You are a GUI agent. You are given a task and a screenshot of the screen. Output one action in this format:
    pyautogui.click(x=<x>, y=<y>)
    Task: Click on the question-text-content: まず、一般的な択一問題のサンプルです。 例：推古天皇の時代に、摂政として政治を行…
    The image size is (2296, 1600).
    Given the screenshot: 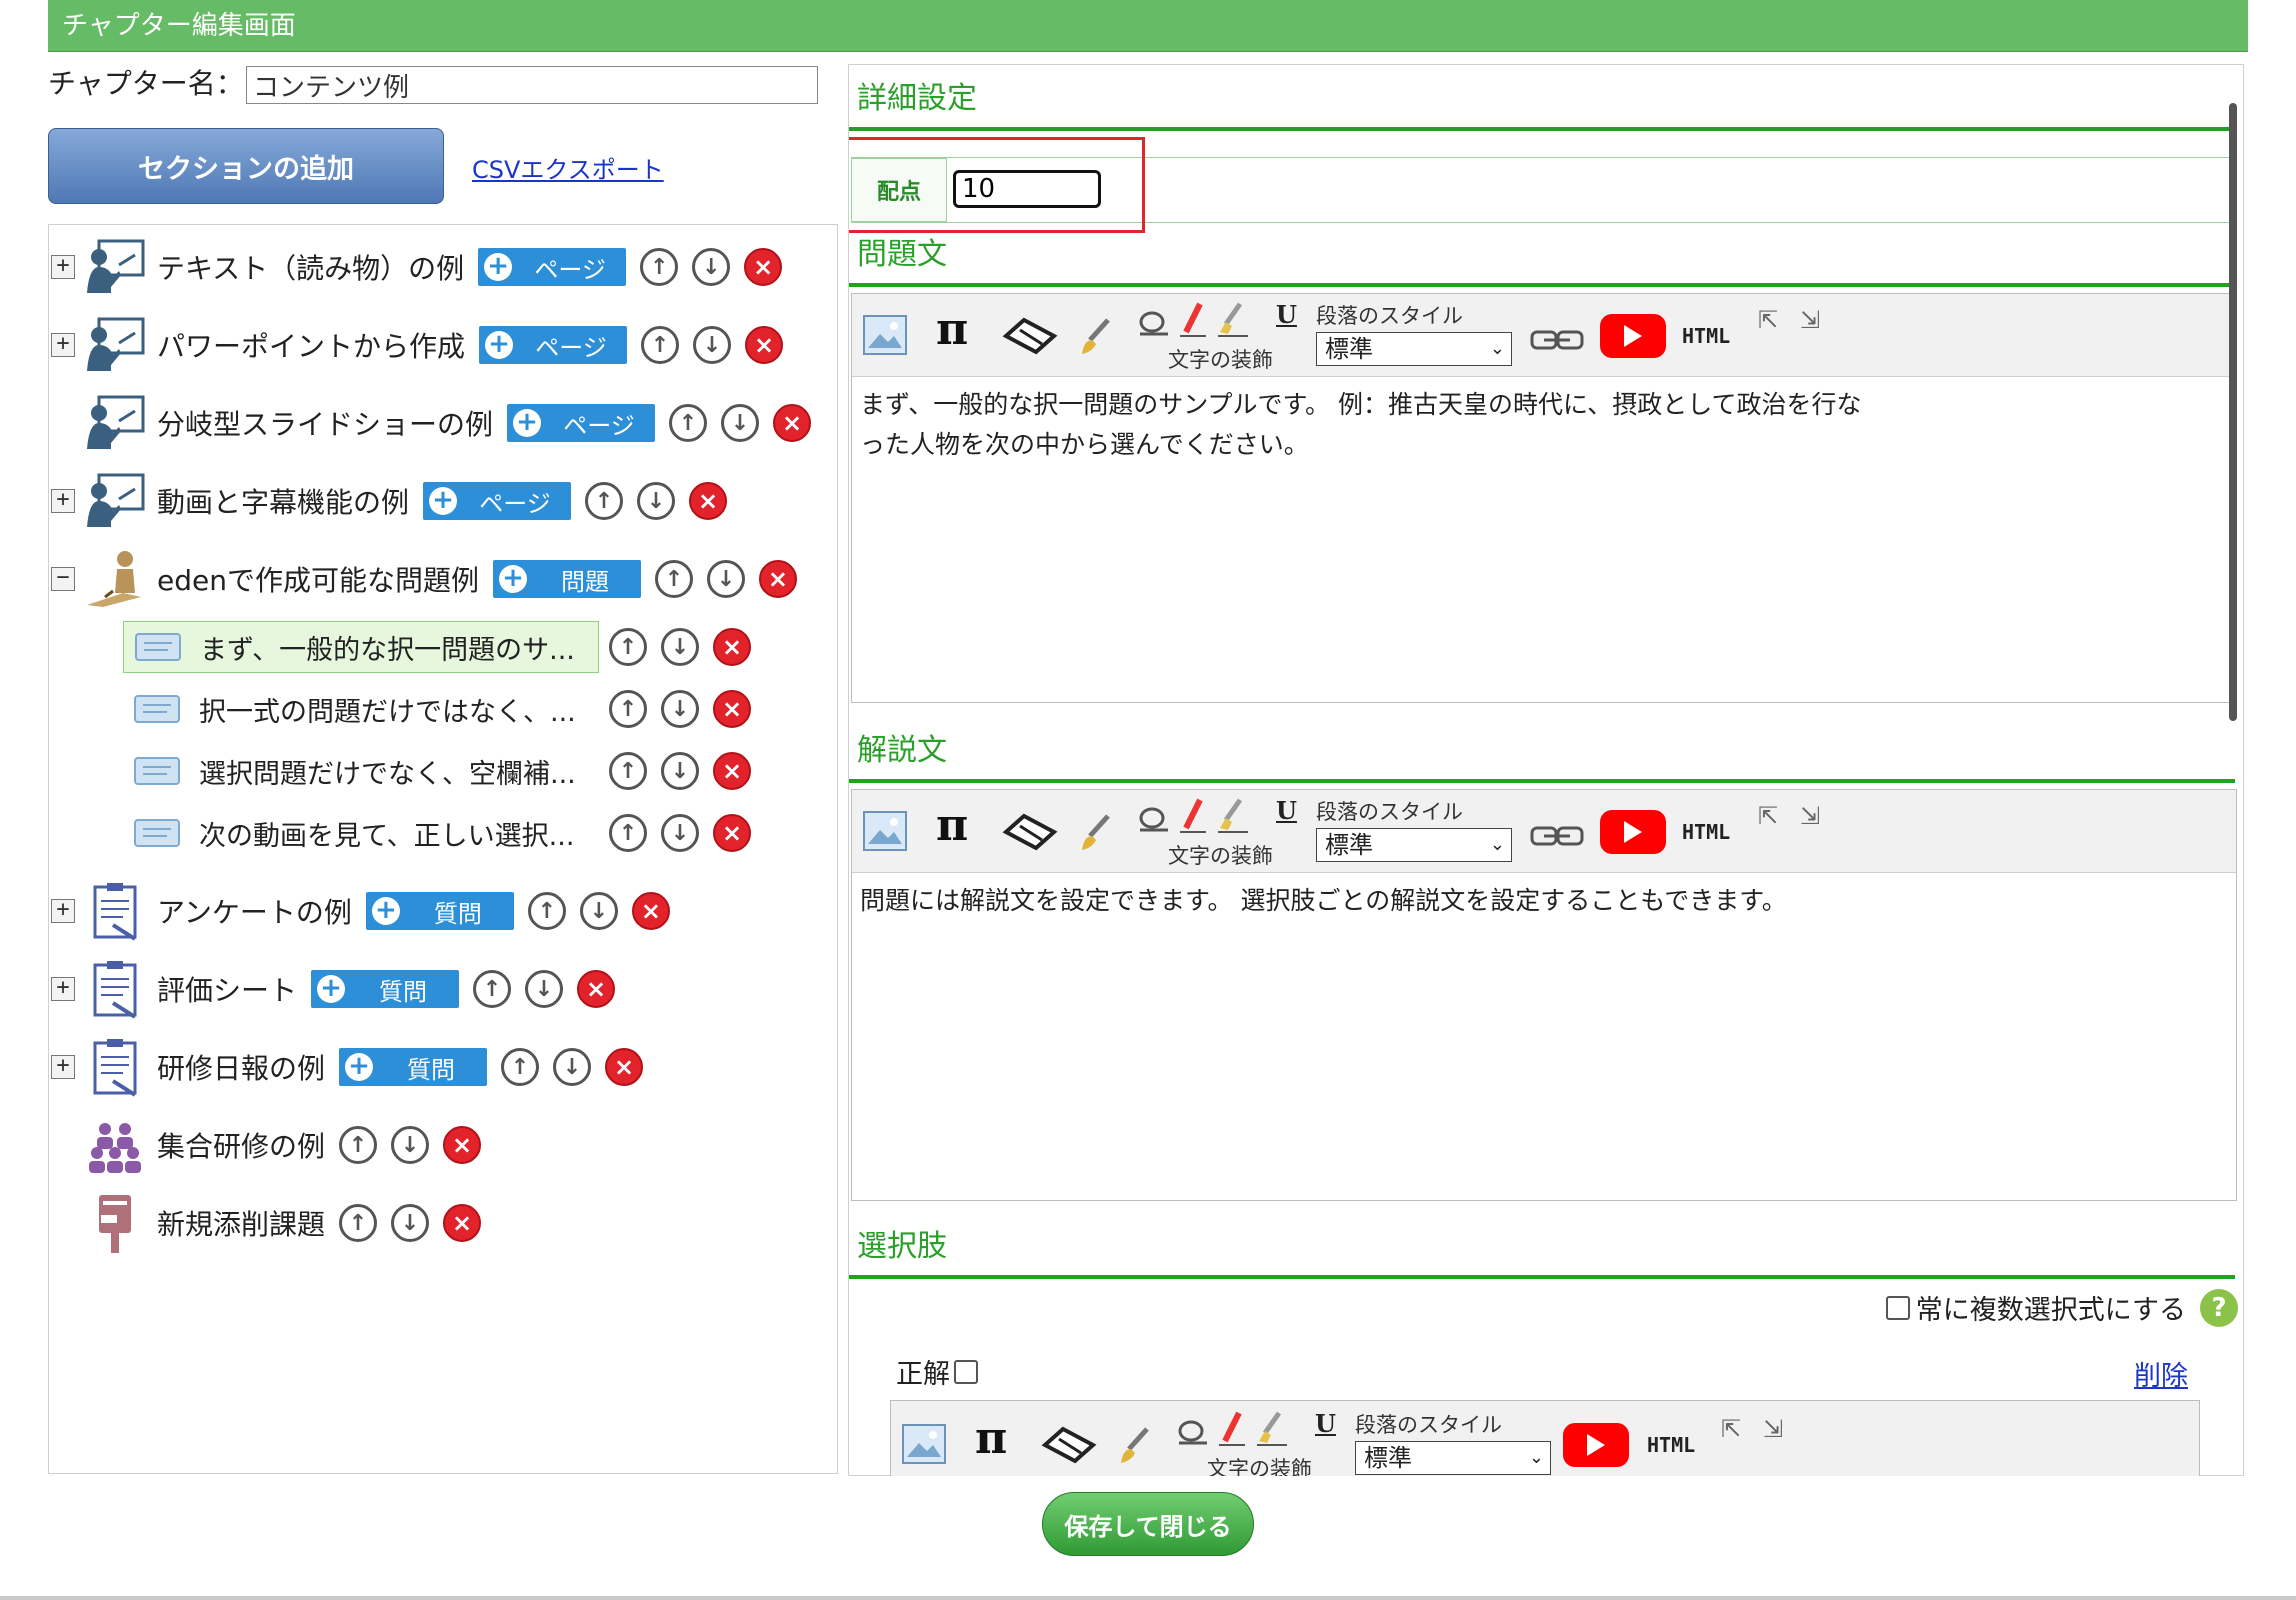 What is the action you would take?
    pyautogui.click(x=1425, y=425)
    